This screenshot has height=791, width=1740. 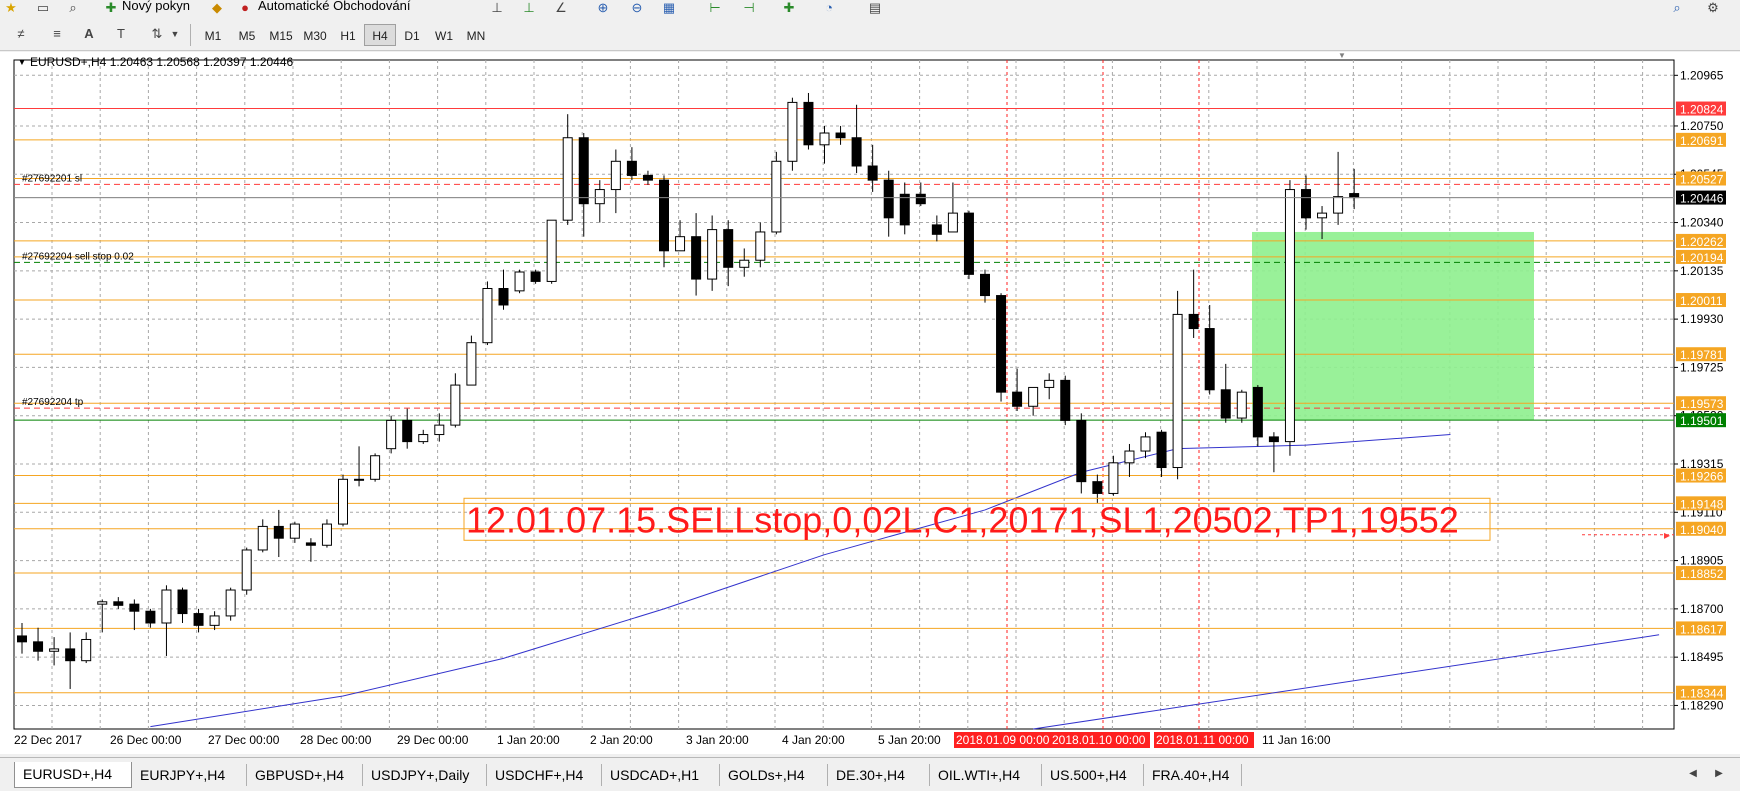 I want to click on chart-tab: DE.30+,H4, so click(x=879, y=775).